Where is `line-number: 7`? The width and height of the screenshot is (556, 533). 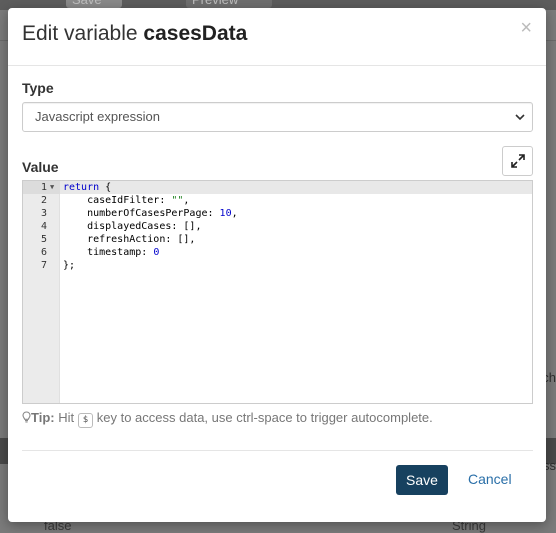 line-number: 7 is located at coordinates (43, 265).